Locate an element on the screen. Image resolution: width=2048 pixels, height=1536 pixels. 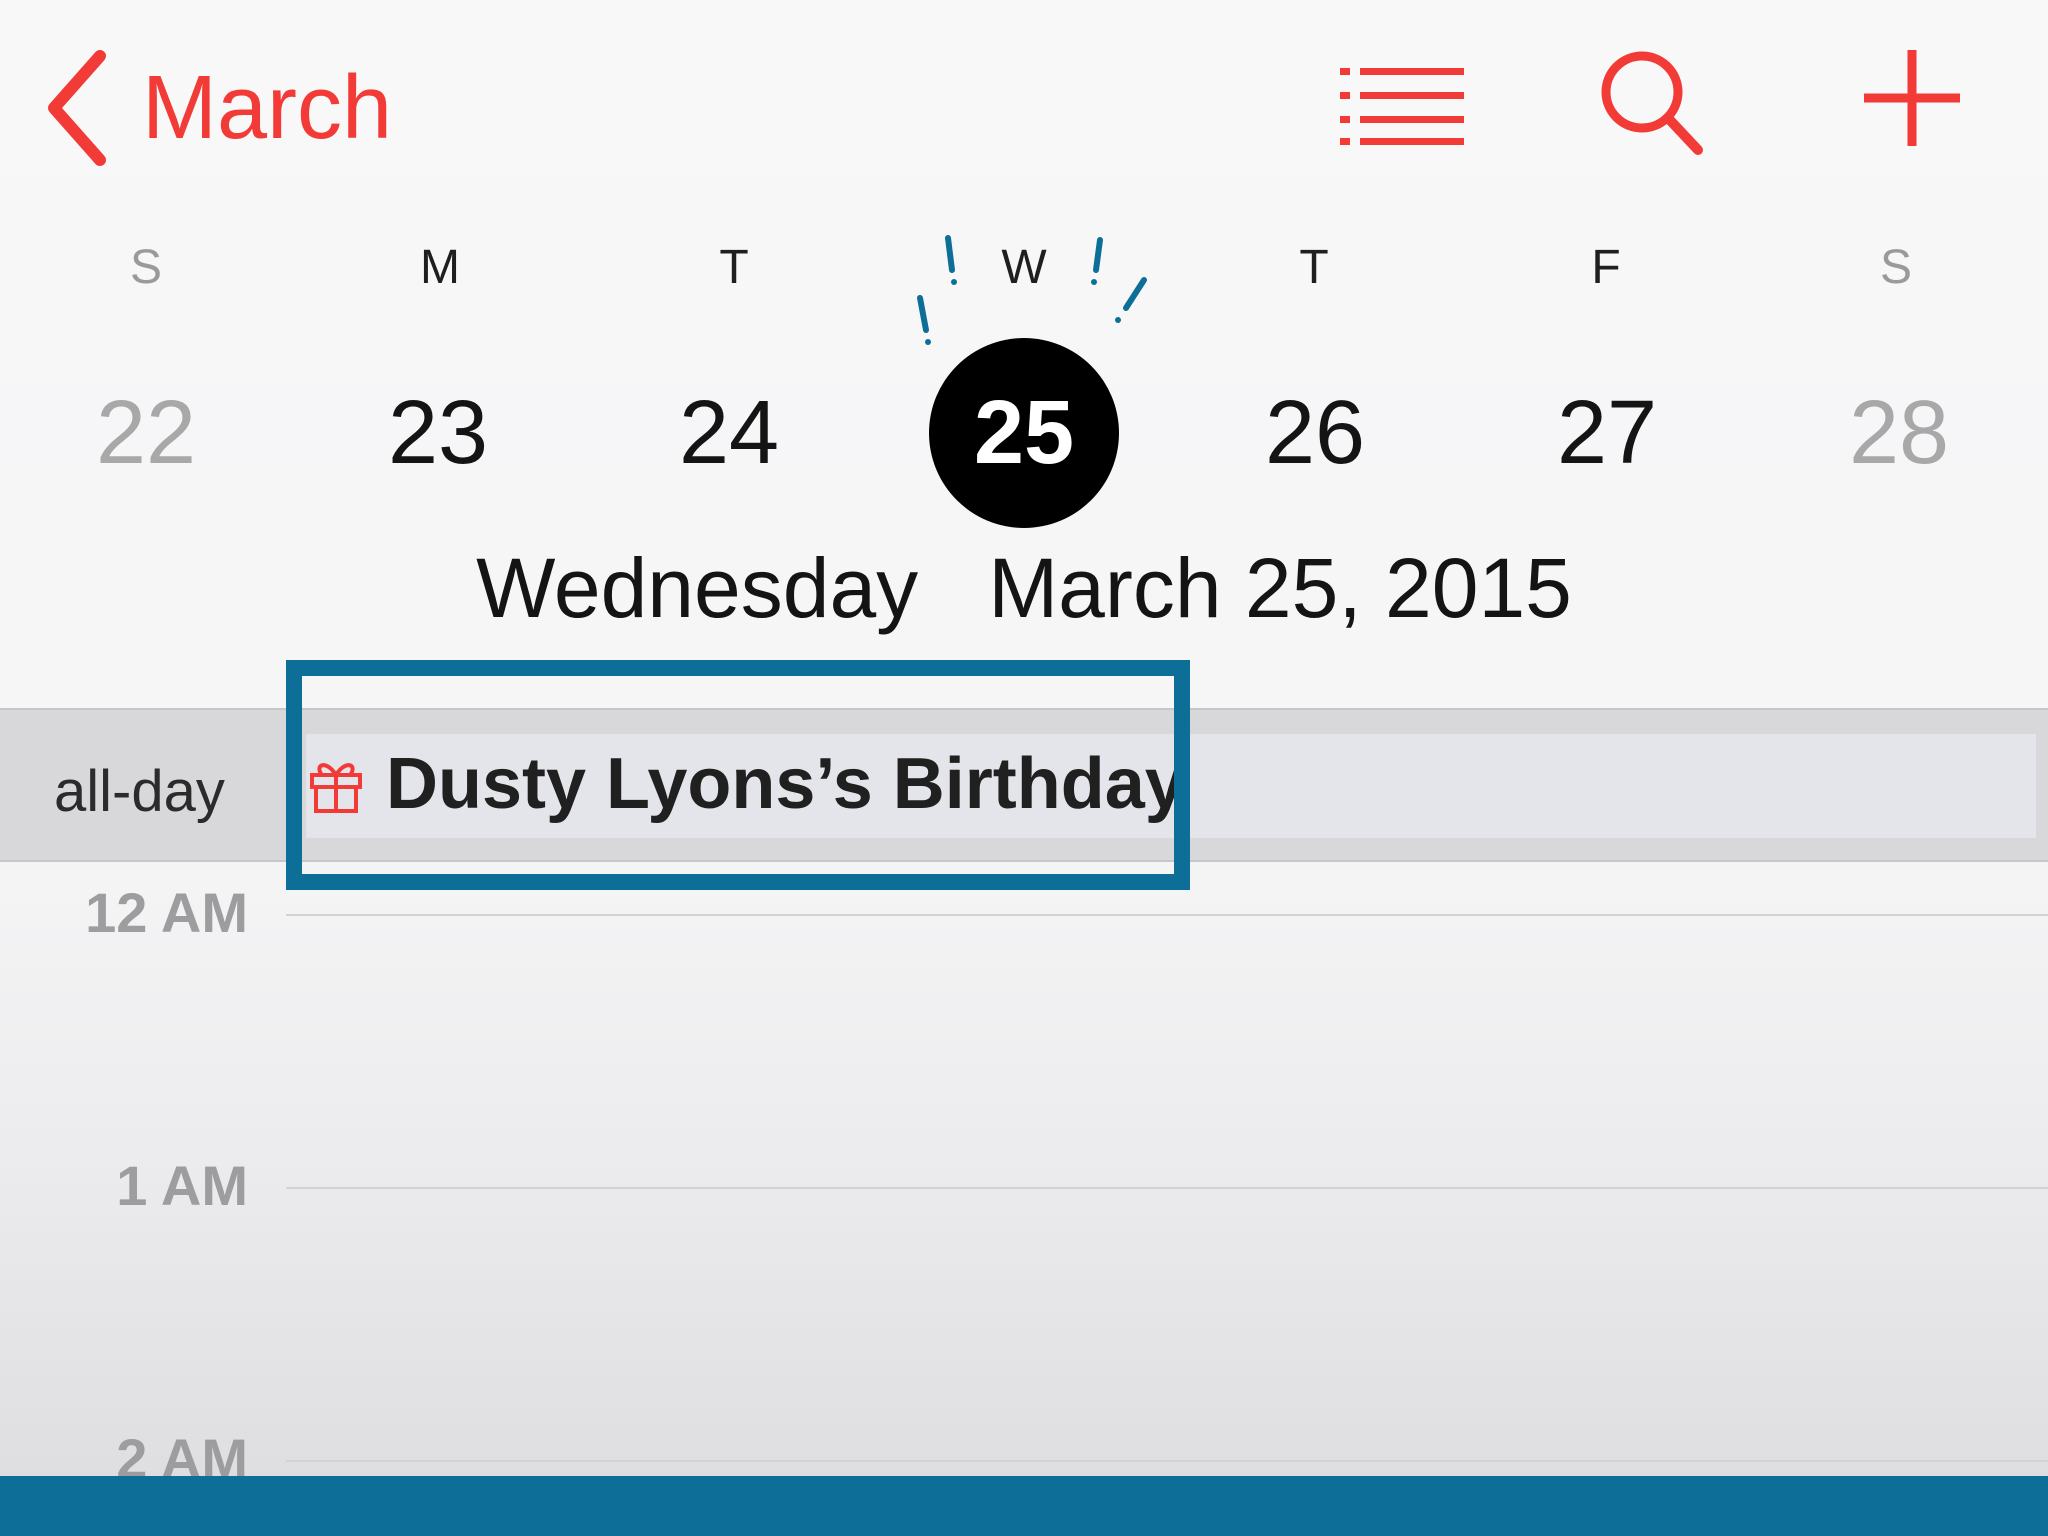
date-cell: 23 is located at coordinates (438, 433).